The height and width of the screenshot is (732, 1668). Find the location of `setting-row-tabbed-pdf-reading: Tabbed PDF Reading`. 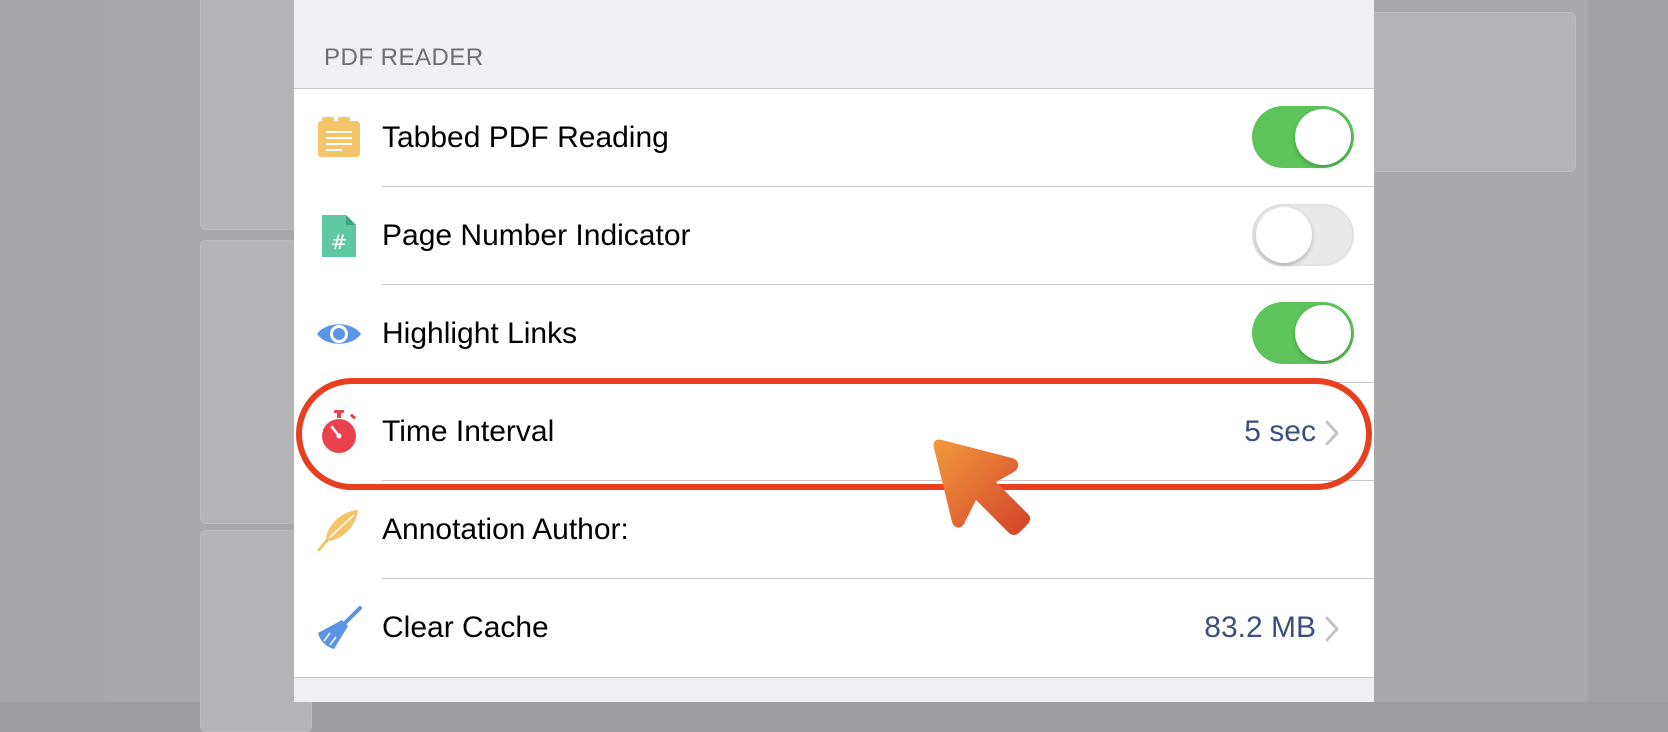

setting-row-tabbed-pdf-reading: Tabbed PDF Reading is located at coordinates (834, 138).